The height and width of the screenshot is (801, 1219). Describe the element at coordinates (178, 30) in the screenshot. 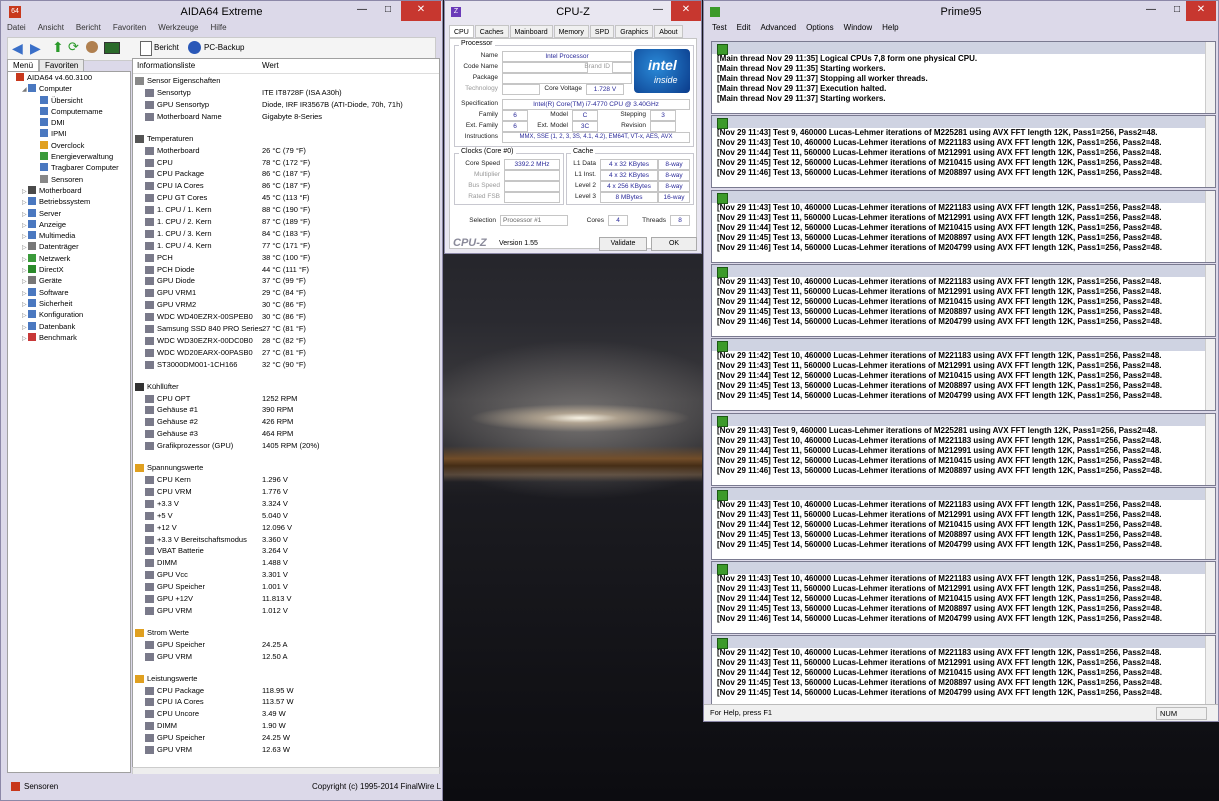

I see `menu-werkzeuge: Werkzeuge` at that location.